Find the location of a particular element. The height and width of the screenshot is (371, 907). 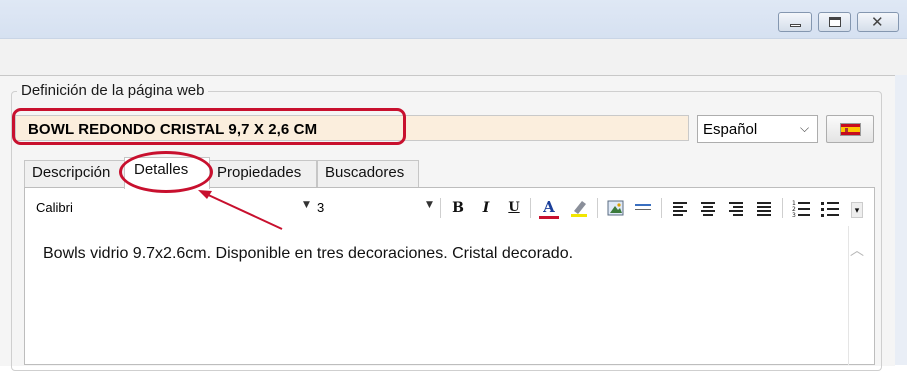

tab-buscadores: Buscadores is located at coordinates (368, 173).